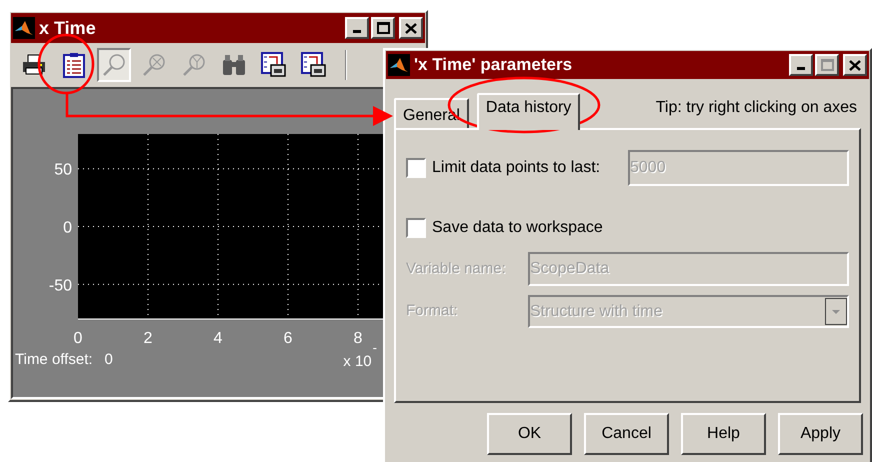 Image resolution: width=872 pixels, height=462 pixels. What do you see at coordinates (148, 338) in the screenshot?
I see `x-tick-label: 2` at bounding box center [148, 338].